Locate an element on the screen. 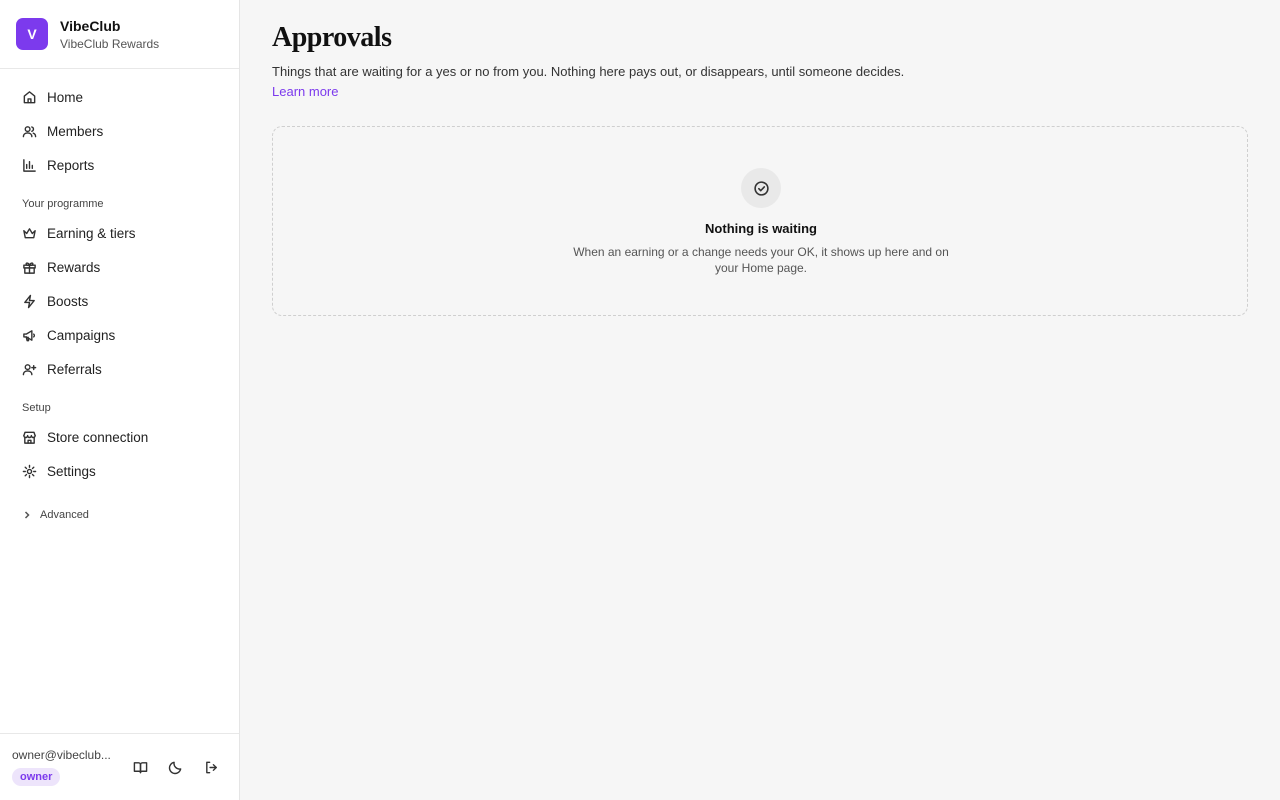 Image resolution: width=1280 pixels, height=800 pixels. gift-icon is located at coordinates (29, 267).